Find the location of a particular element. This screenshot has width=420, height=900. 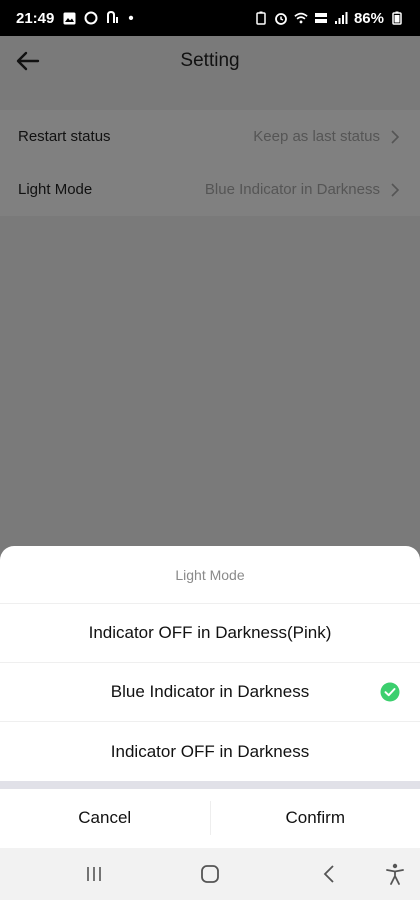

sheet-title: Light Mode is located at coordinates (210, 575).